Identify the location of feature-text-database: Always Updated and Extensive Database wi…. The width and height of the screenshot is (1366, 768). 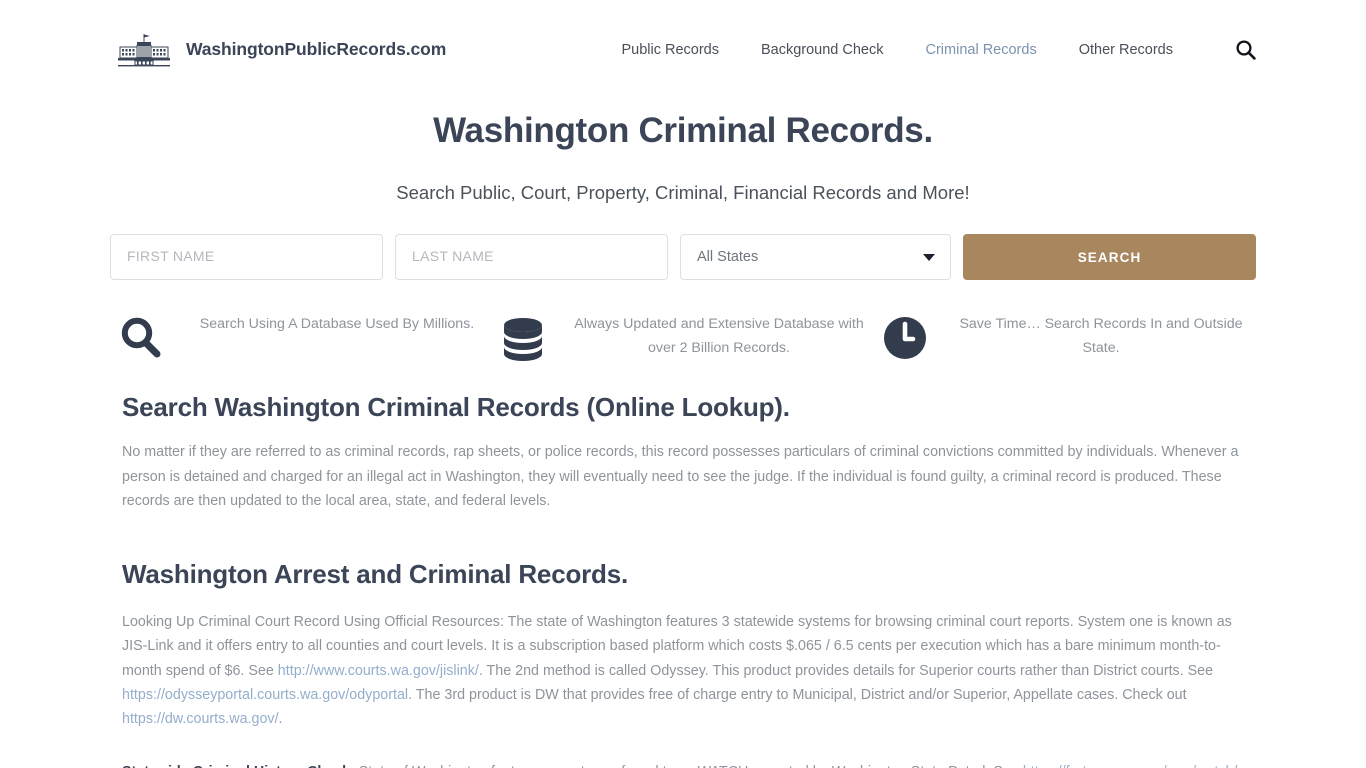
(719, 336).